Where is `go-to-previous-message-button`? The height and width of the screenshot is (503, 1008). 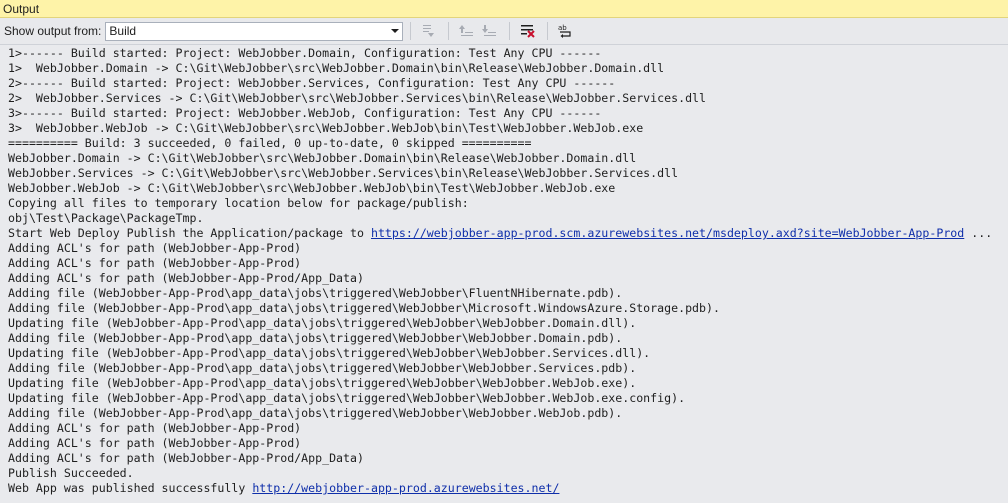 go-to-previous-message-button is located at coordinates (428, 31).